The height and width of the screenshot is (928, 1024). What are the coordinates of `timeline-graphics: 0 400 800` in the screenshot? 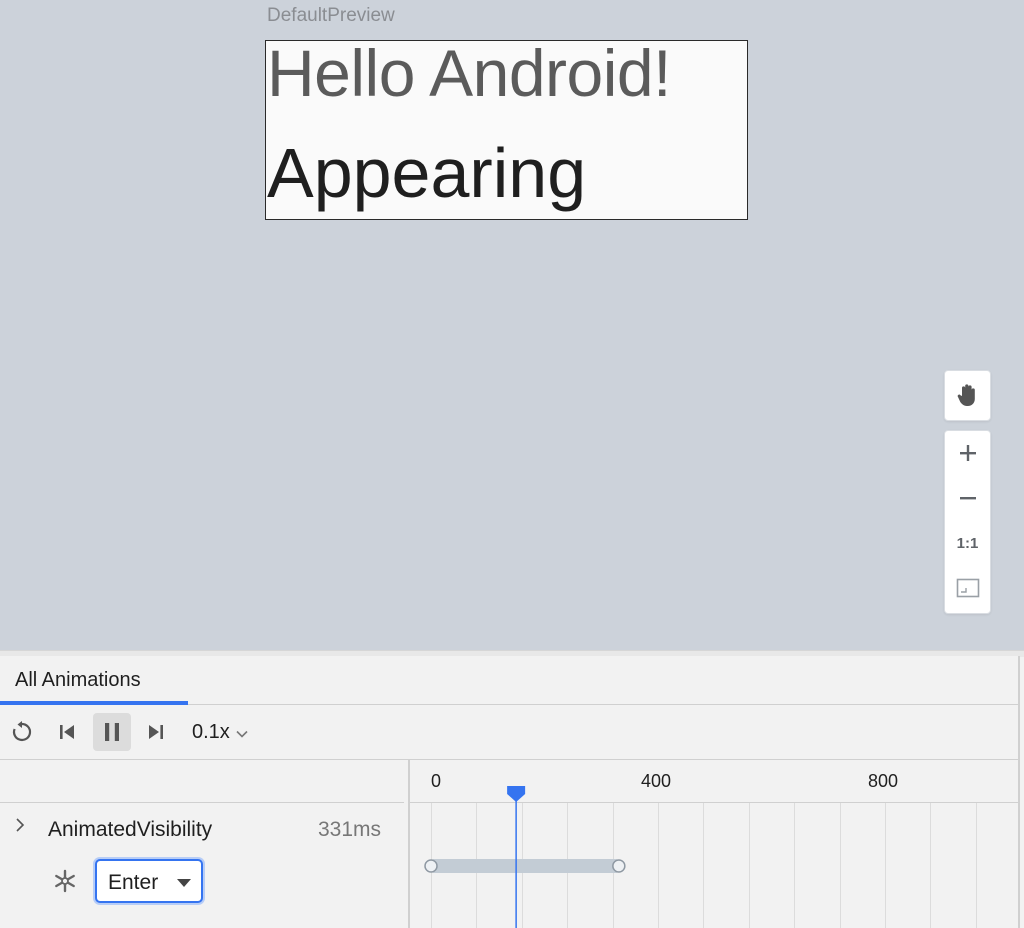 It's located at (715, 844).